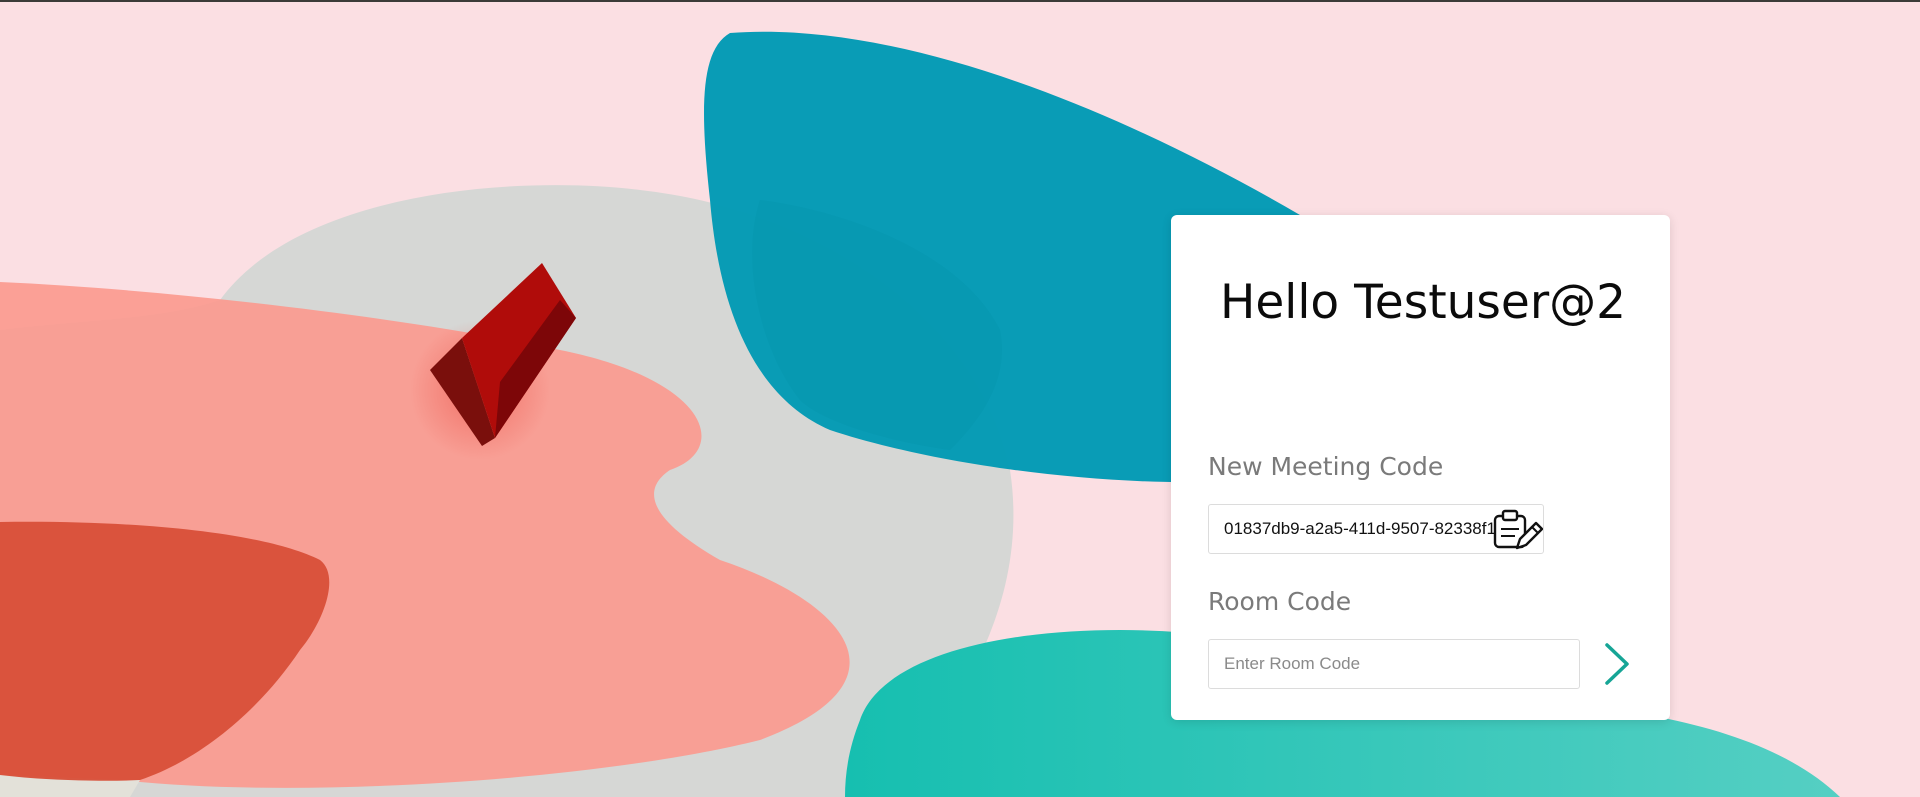 Image resolution: width=1920 pixels, height=797 pixels. What do you see at coordinates (1518, 529) in the screenshot?
I see `clipboard-edit-icon` at bounding box center [1518, 529].